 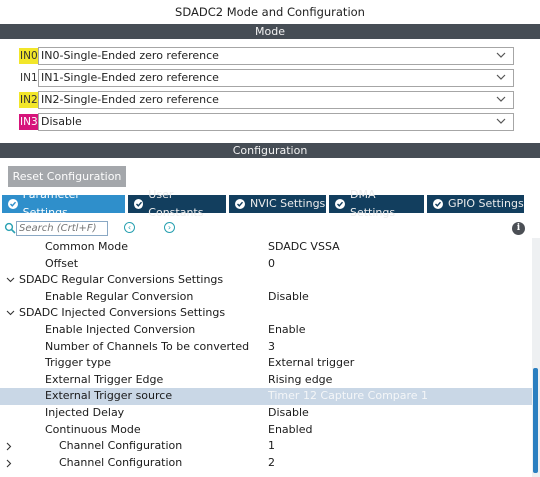 I want to click on param-row-channel-configuration-2: Channel Configuration 2, so click(x=266, y=463).